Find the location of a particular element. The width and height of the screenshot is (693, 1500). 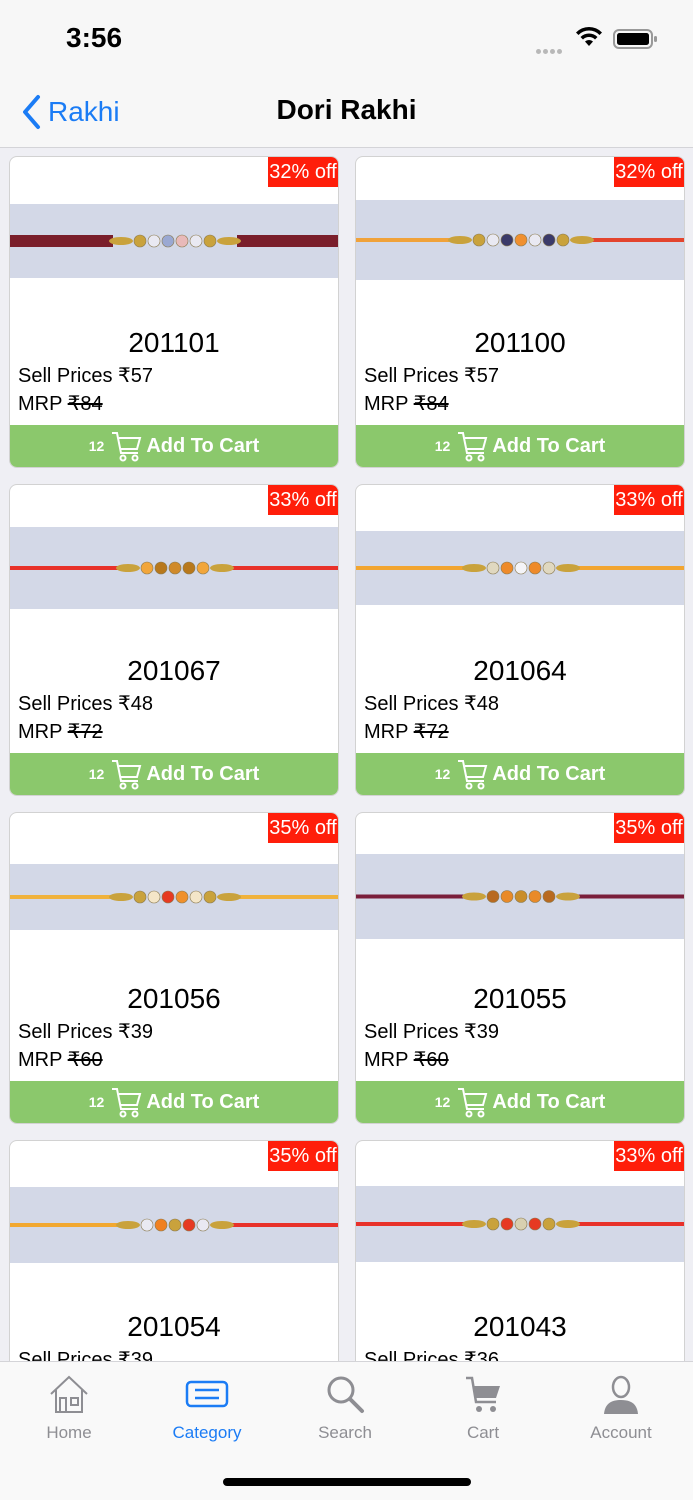

tab-home: Home is located at coordinates (69, 1409).